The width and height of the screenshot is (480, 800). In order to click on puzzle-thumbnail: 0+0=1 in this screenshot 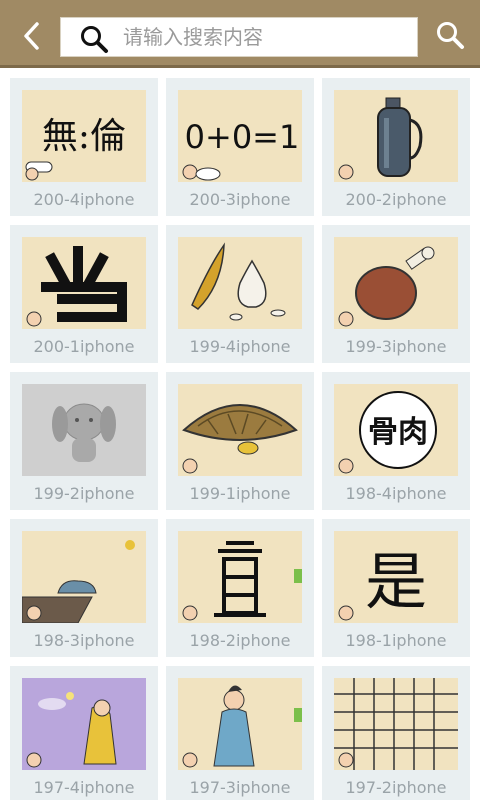, I will do `click(240, 136)`.